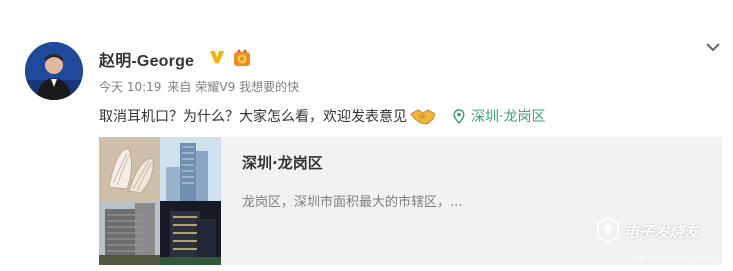  What do you see at coordinates (253, 117) in the screenshot?
I see `post-text: 取消耳机口？为什么？大家怎么看，欢迎发表意见` at bounding box center [253, 117].